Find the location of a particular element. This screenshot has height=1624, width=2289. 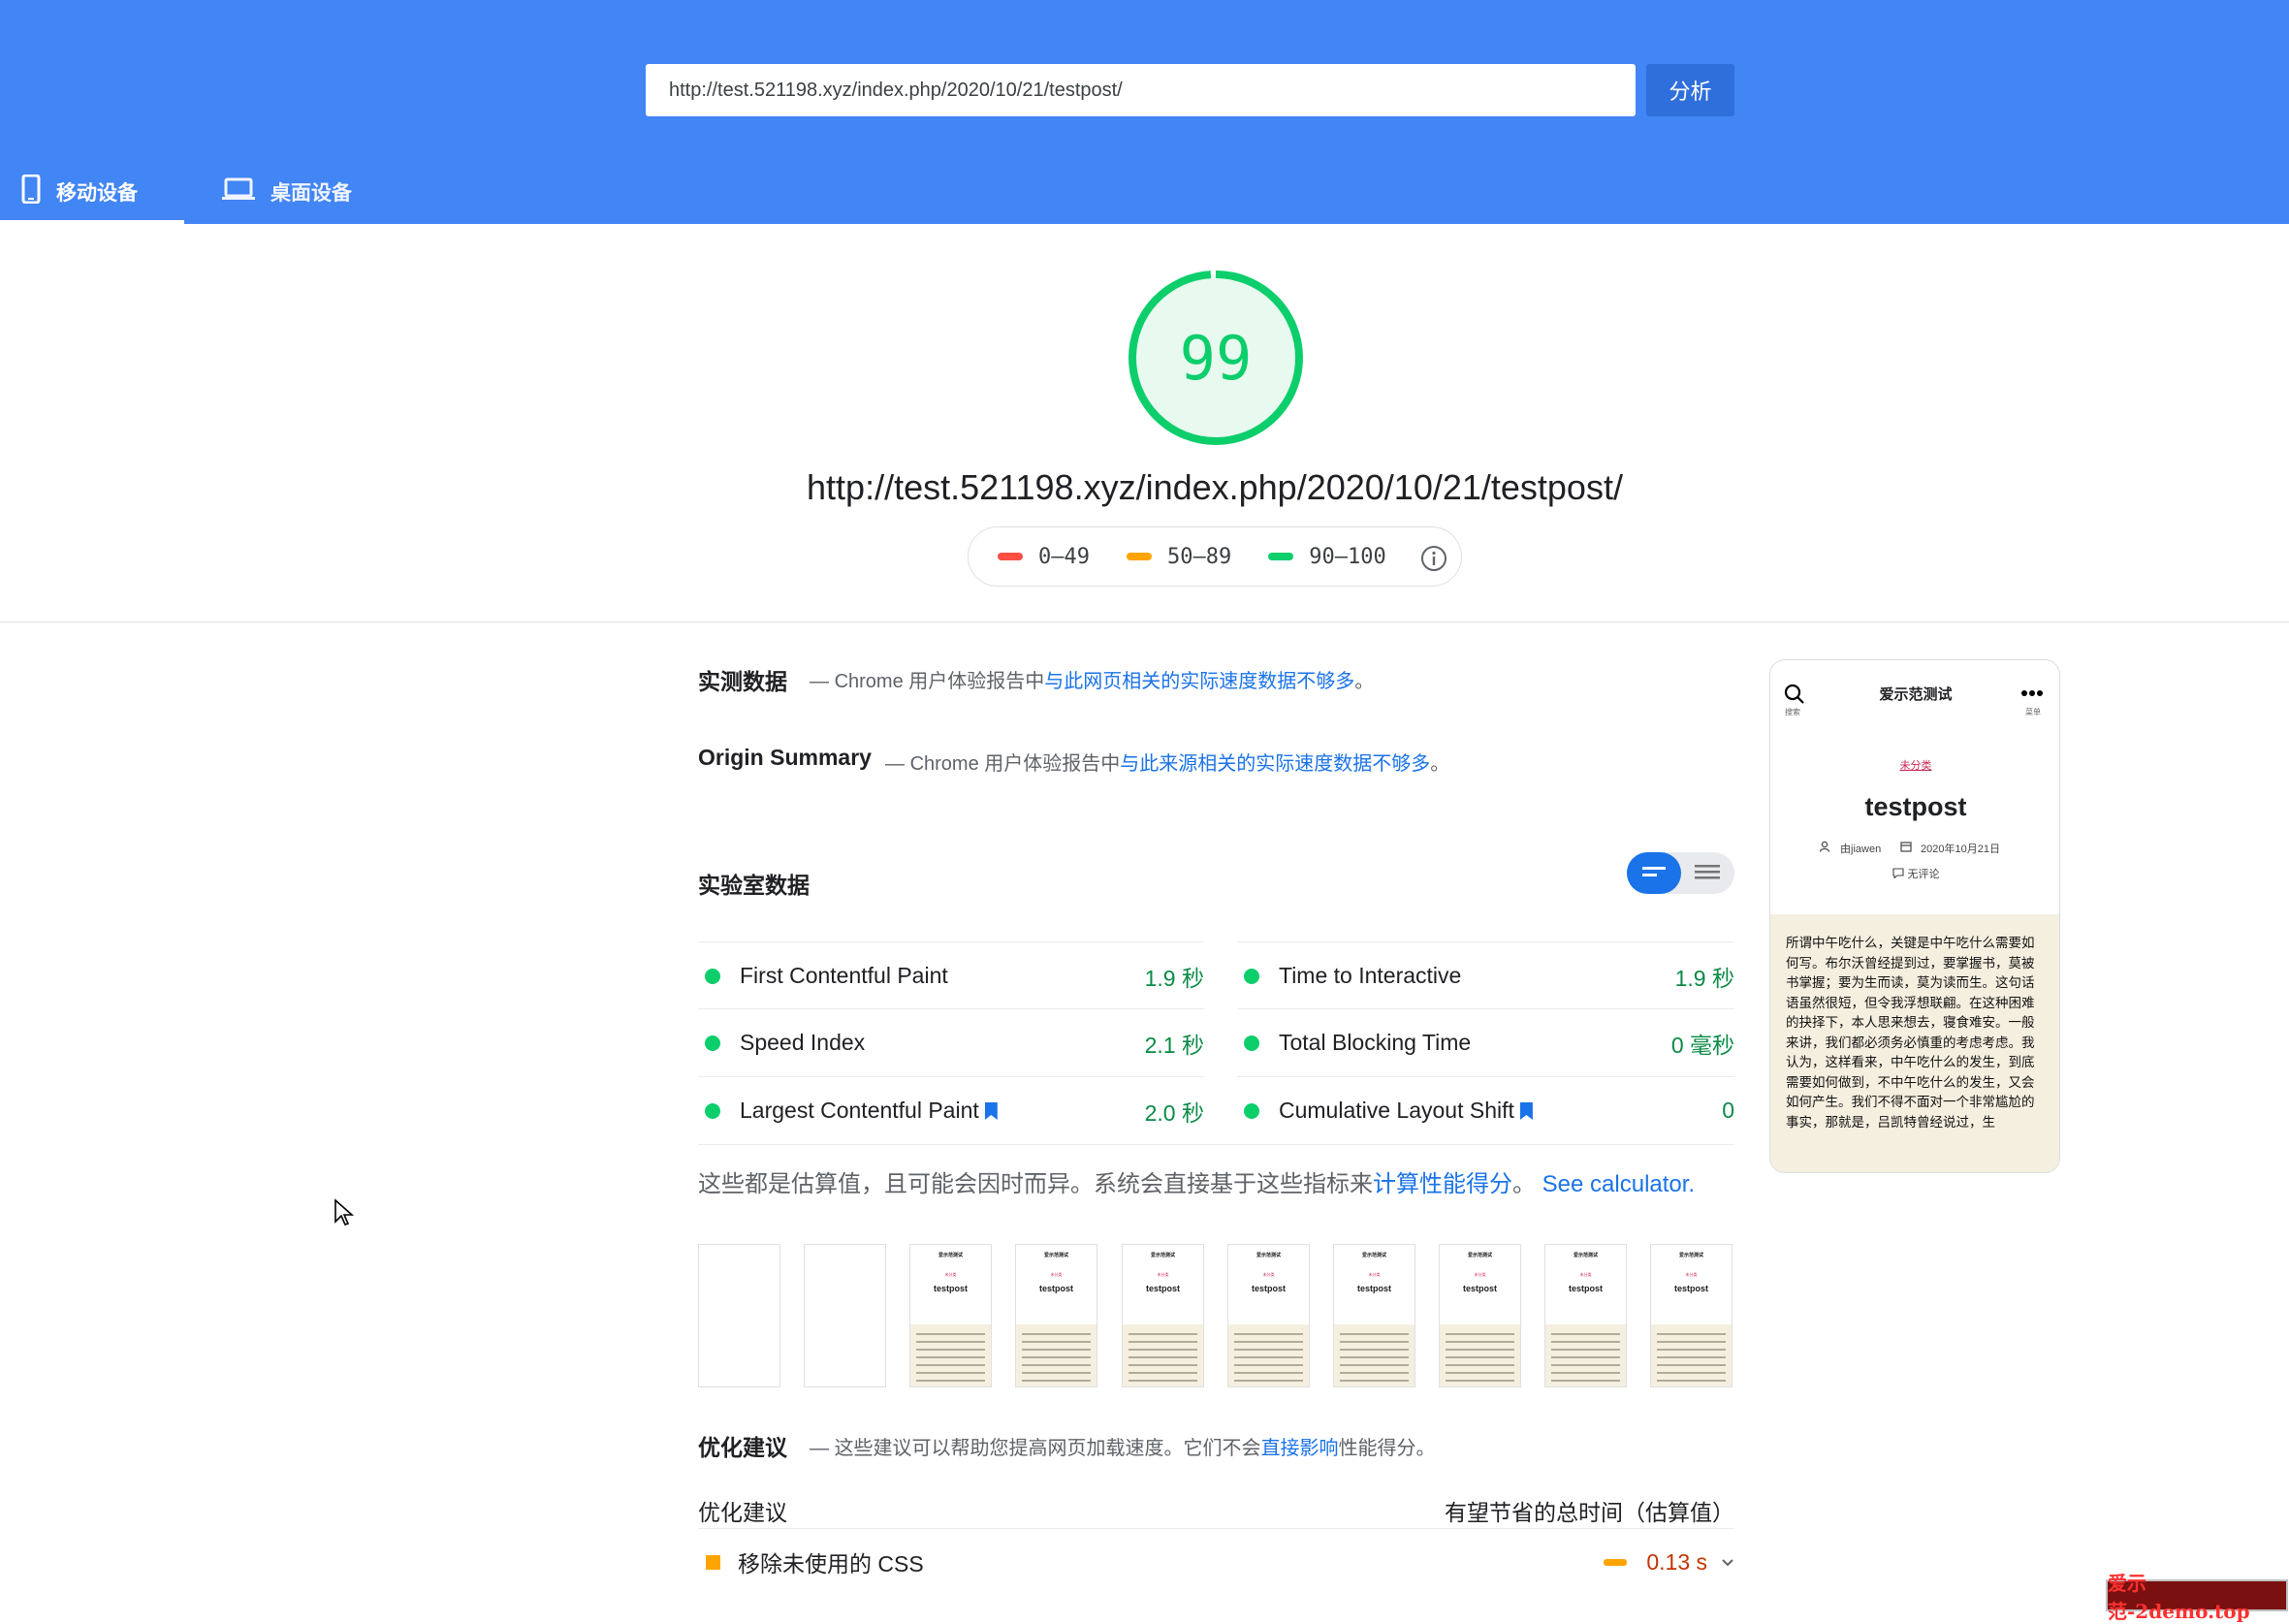

legend-pass: 90–100 is located at coordinates (1327, 556).